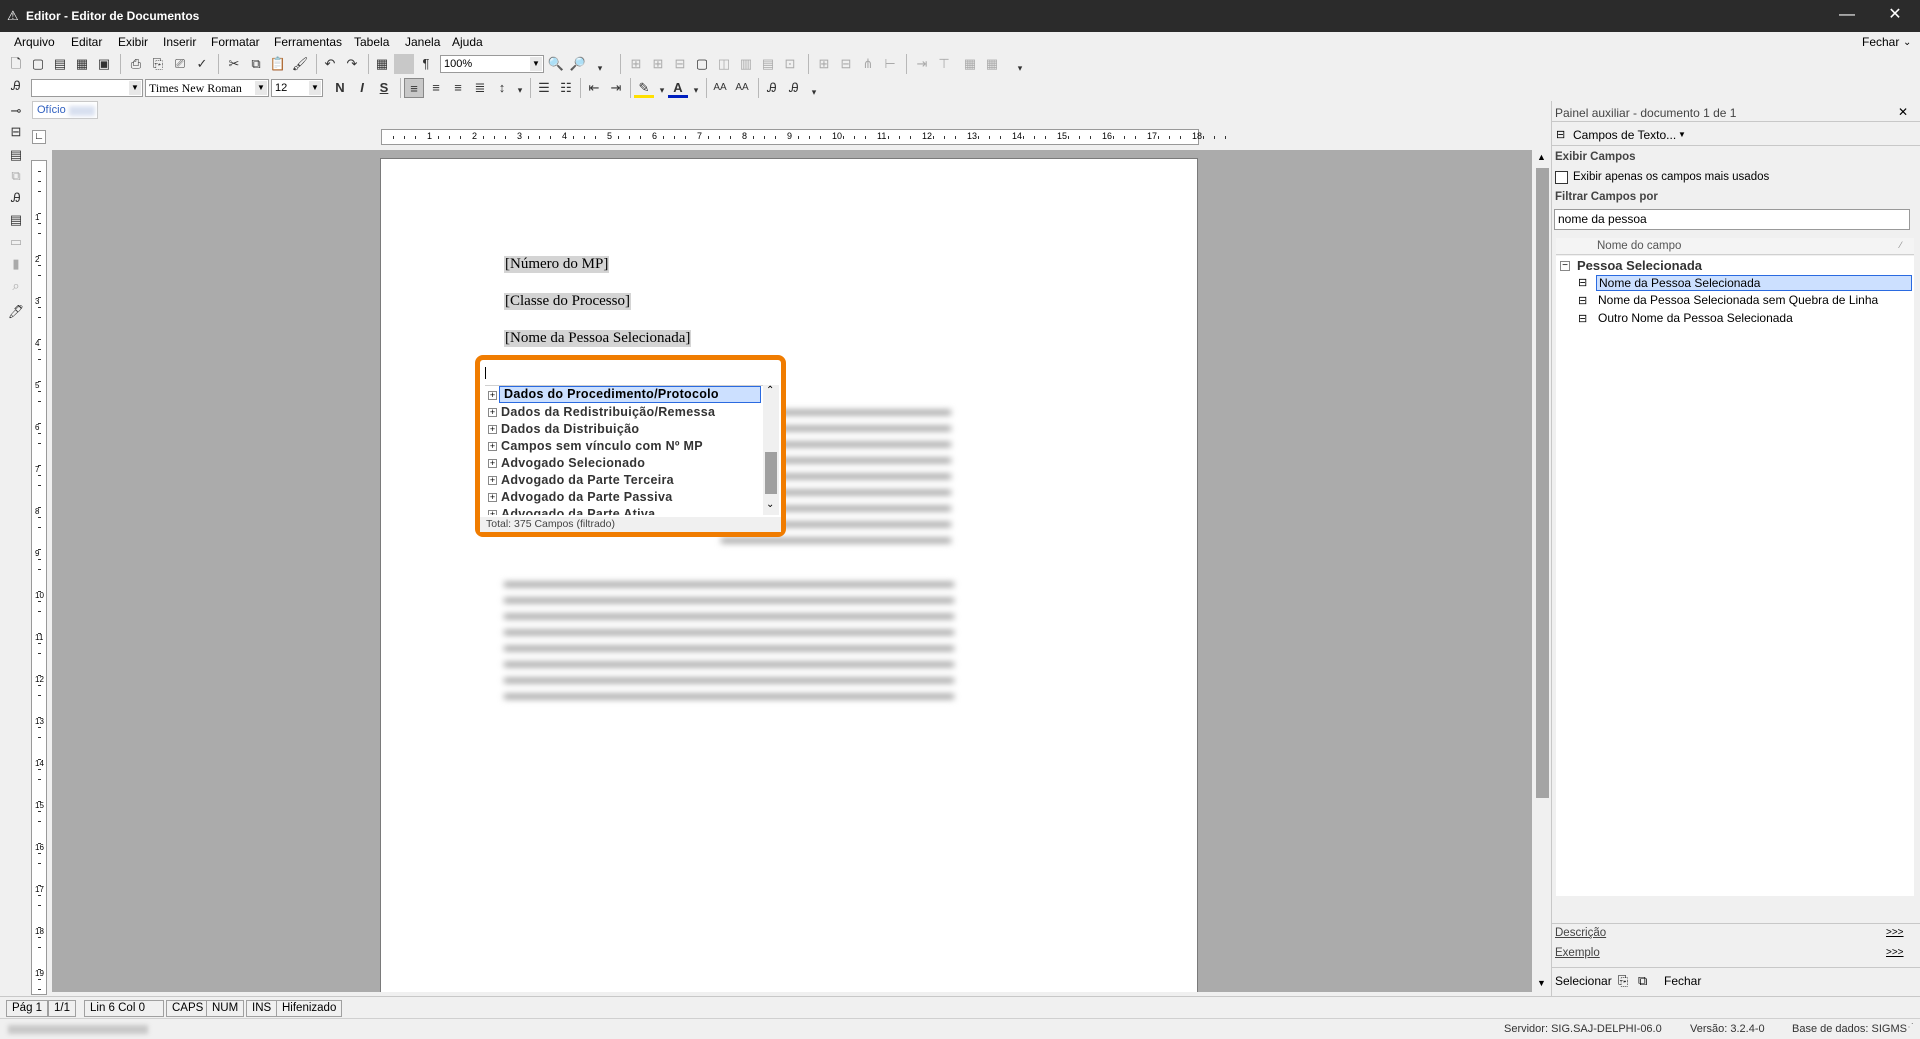 Image resolution: width=1920 pixels, height=1039 pixels. Describe the element at coordinates (467, 42) in the screenshot. I see `menu-ajuda: Ajuda` at that location.